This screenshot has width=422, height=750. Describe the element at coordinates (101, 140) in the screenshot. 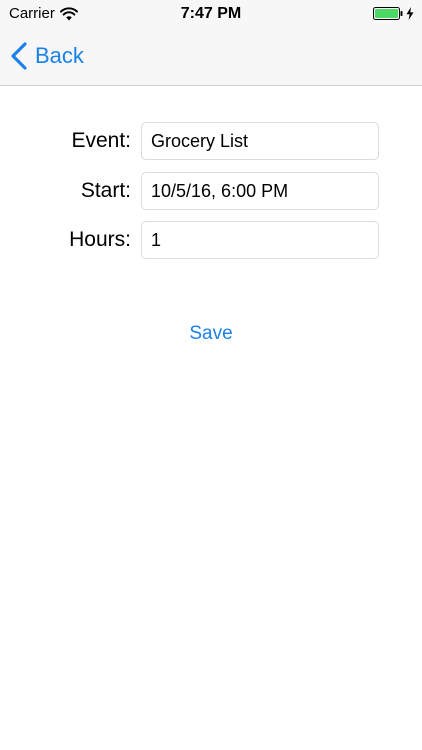

I see `event-label: Event:` at that location.